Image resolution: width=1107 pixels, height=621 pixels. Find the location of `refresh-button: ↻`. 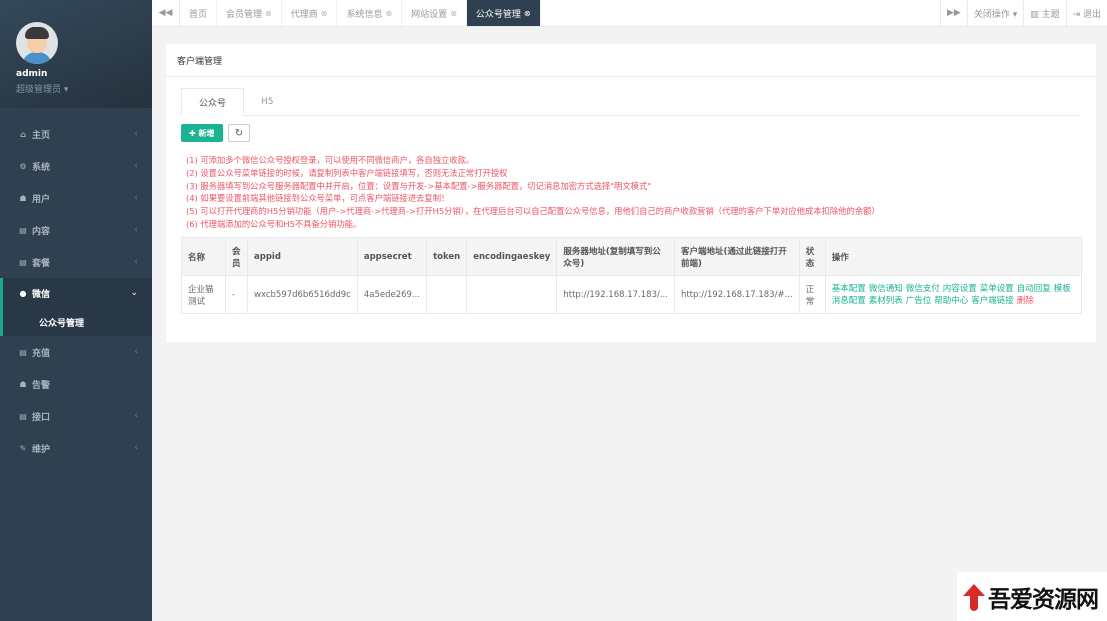

refresh-button: ↻ is located at coordinates (239, 133).